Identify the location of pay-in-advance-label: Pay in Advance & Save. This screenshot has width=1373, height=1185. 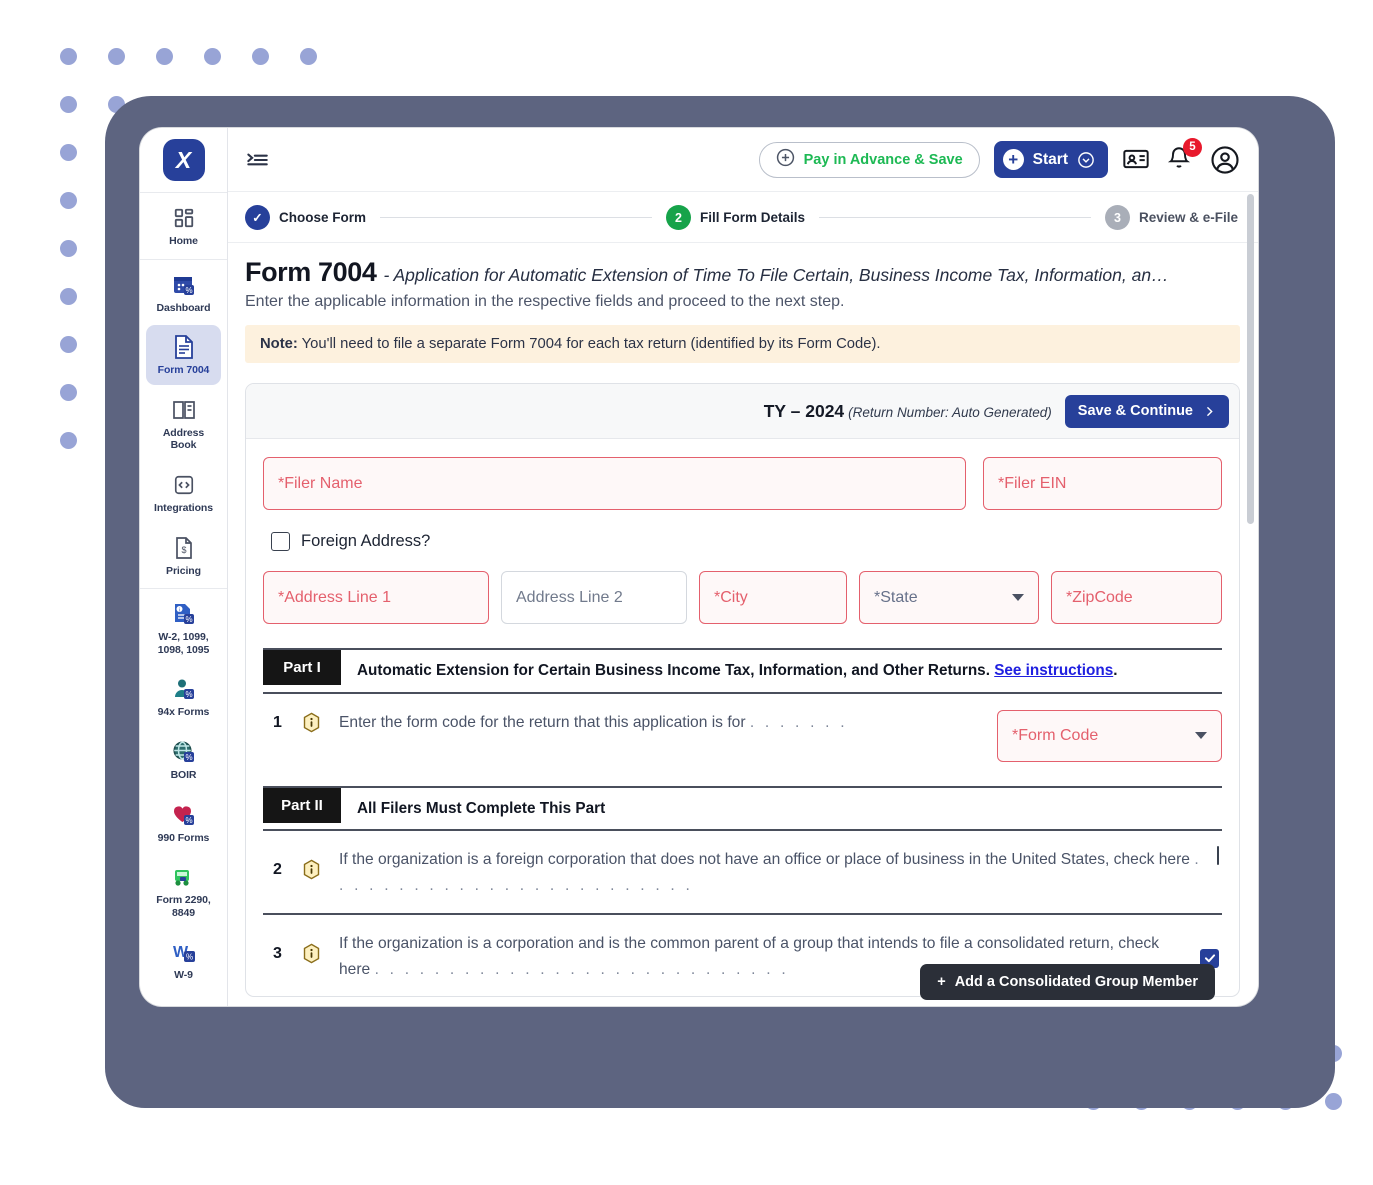
(883, 159).